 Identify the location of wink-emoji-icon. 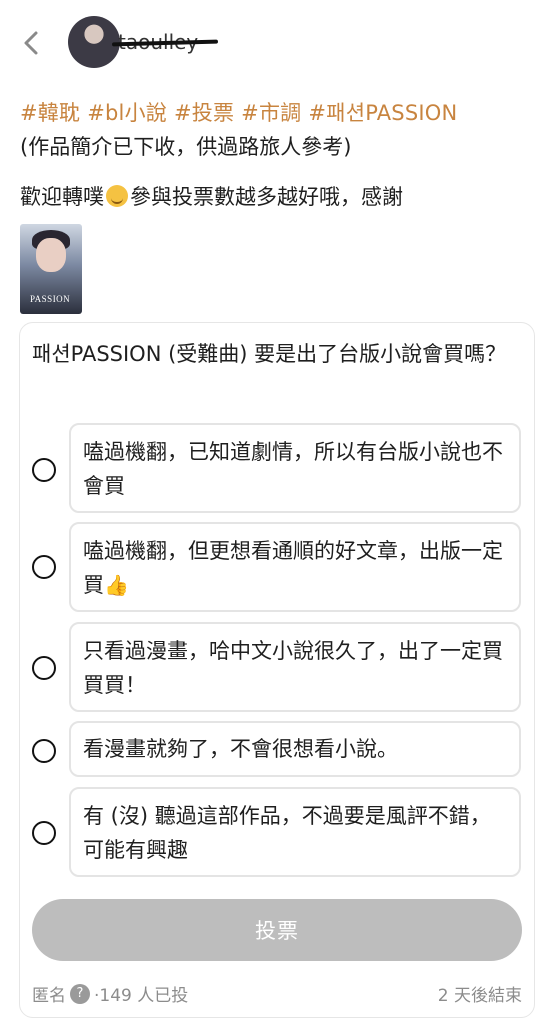
(117, 196).